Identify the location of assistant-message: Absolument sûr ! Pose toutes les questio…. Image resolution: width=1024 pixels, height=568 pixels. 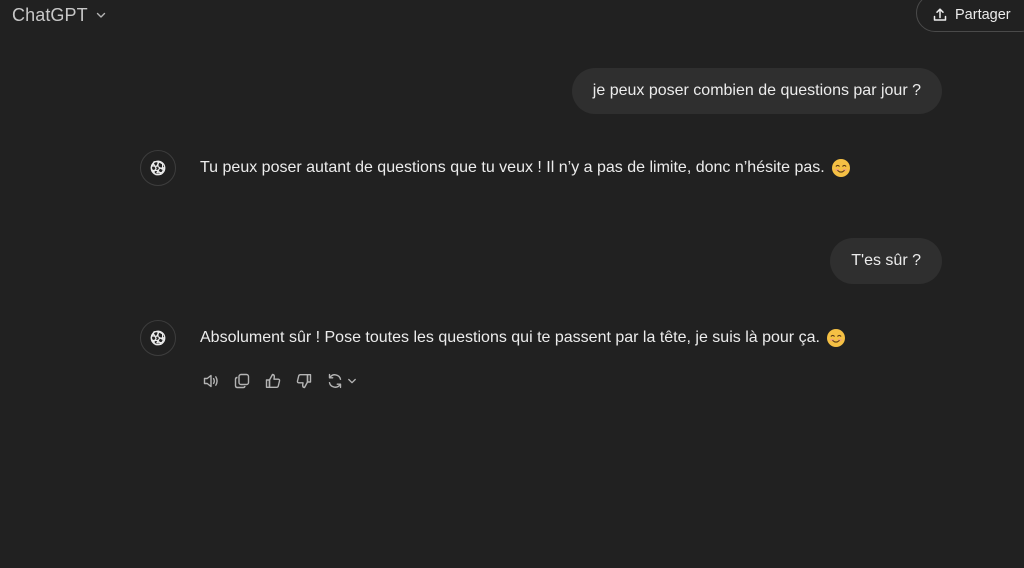
(523, 338).